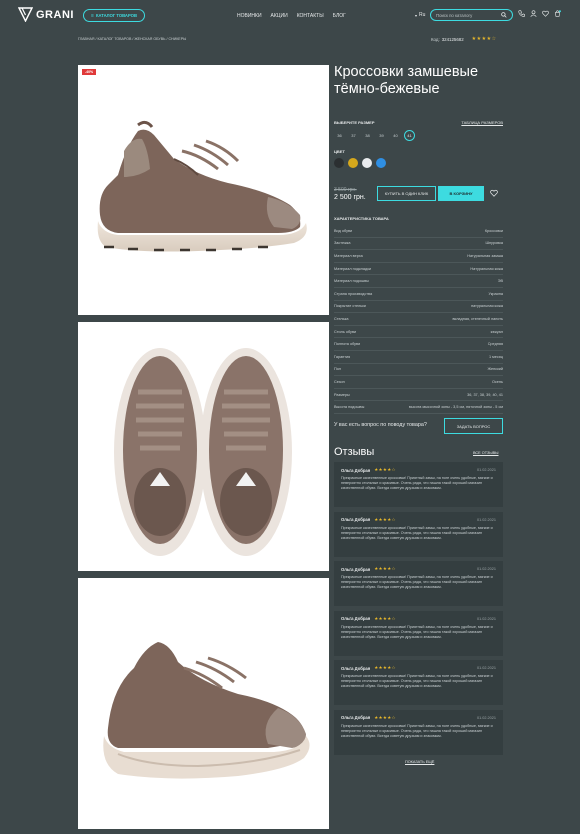 Image resolution: width=580 pixels, height=834 pixels. Describe the element at coordinates (409, 135) in the screenshot. I see `size-option-selected: 41` at that location.